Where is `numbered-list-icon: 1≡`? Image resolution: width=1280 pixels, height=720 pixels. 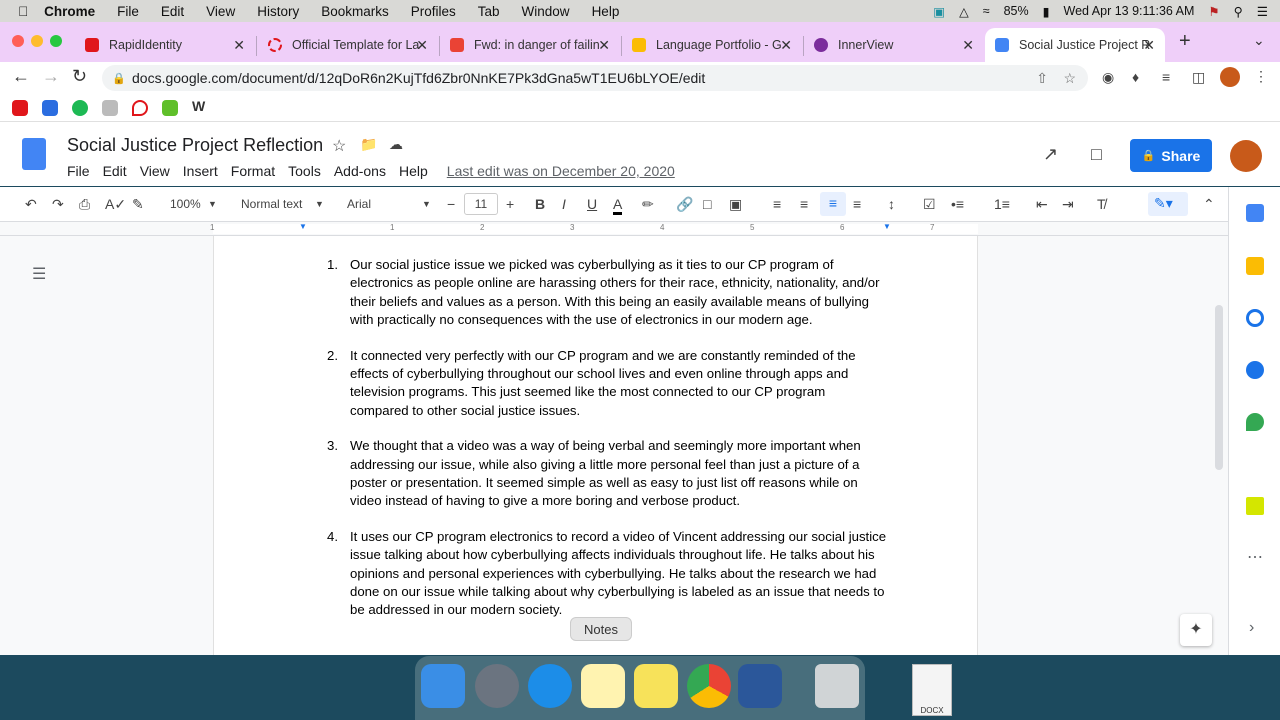 numbered-list-icon: 1≡ is located at coordinates (1002, 204).